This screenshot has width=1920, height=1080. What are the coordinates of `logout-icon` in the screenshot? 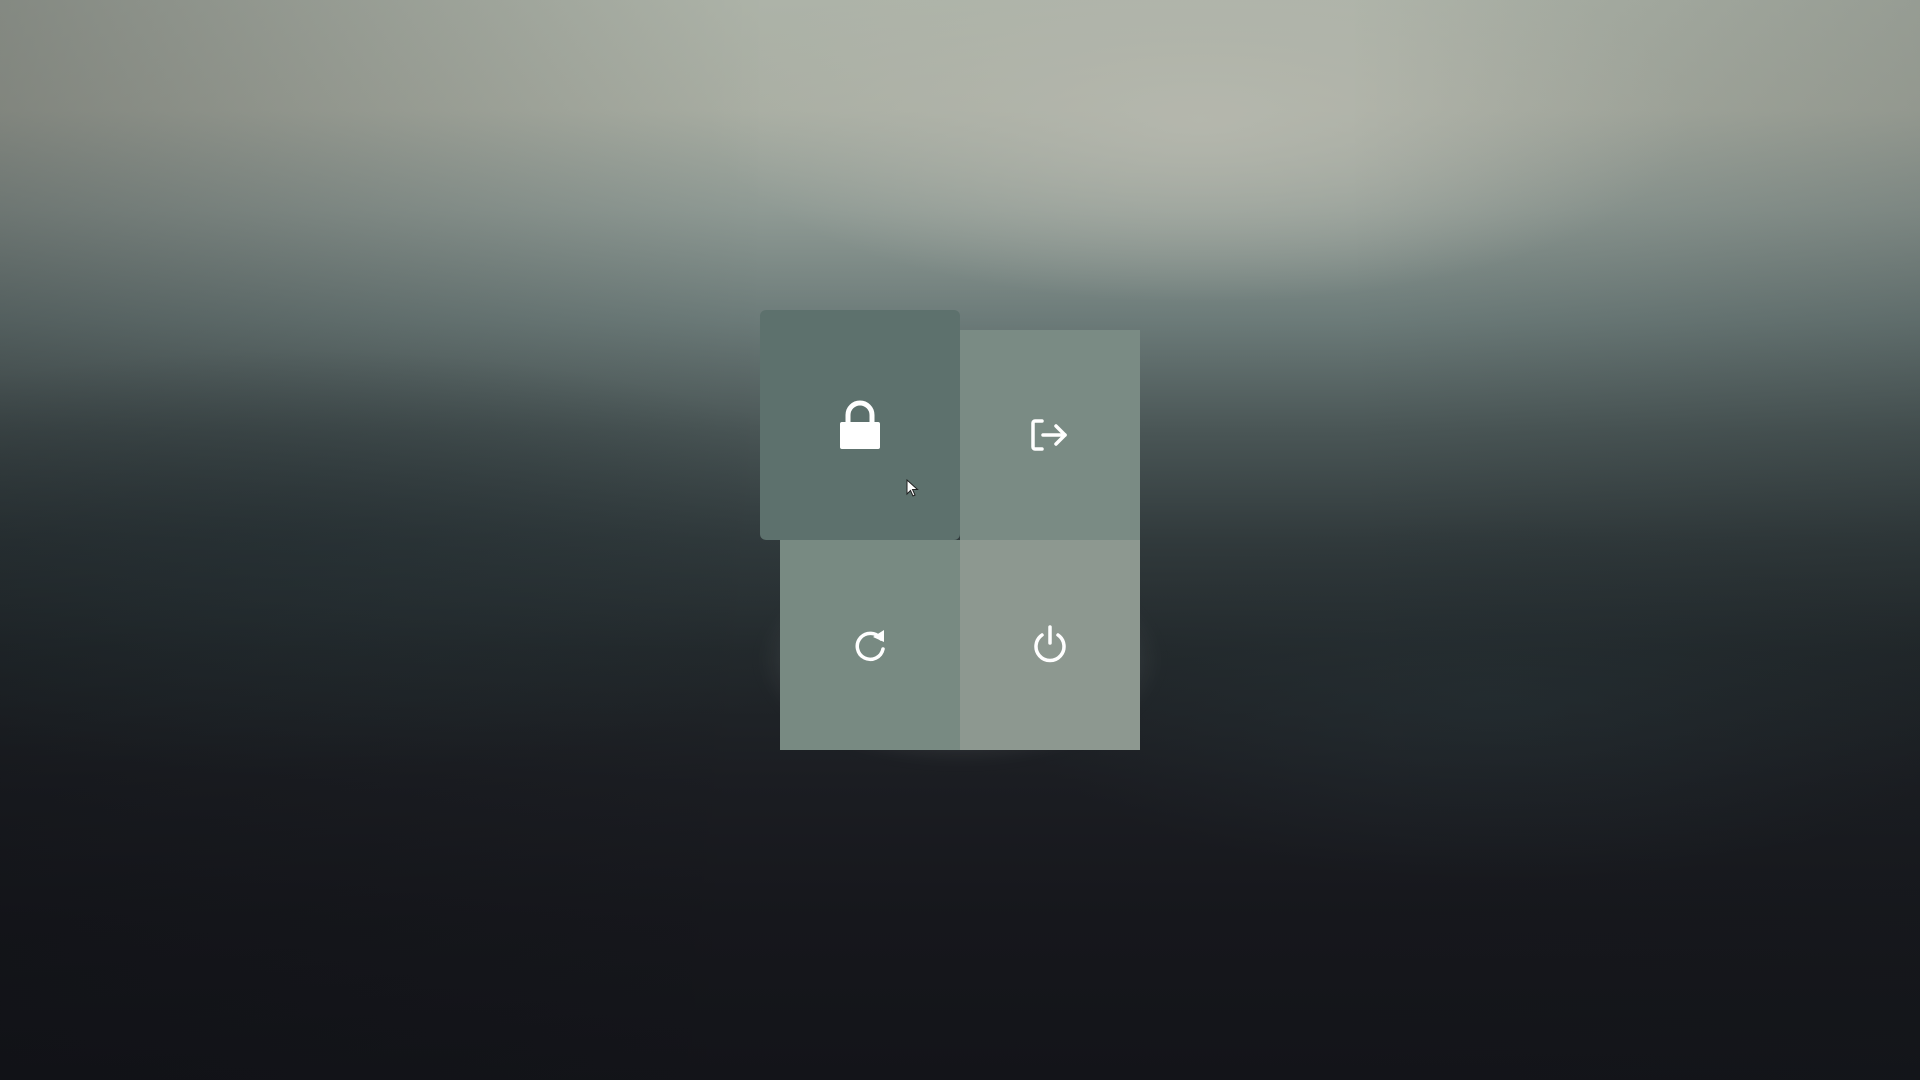 It's located at (1050, 435).